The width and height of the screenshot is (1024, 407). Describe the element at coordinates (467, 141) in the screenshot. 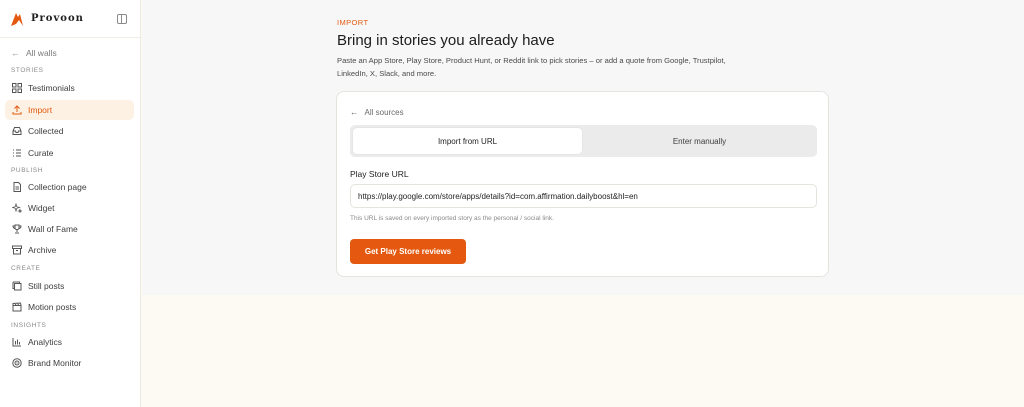

I see `tab-import-from-url: Import from URL` at that location.